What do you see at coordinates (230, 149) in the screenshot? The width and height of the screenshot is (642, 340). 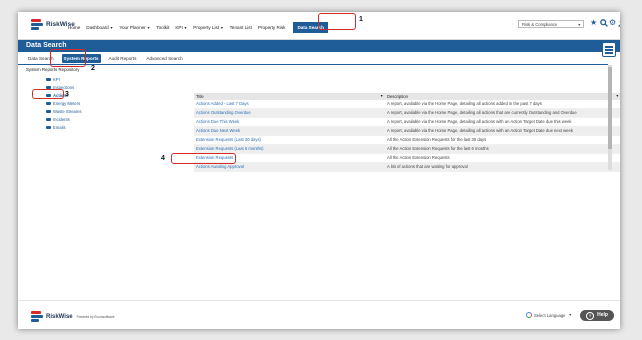 I see `report-link: Extension Requests (Last 6 months)` at bounding box center [230, 149].